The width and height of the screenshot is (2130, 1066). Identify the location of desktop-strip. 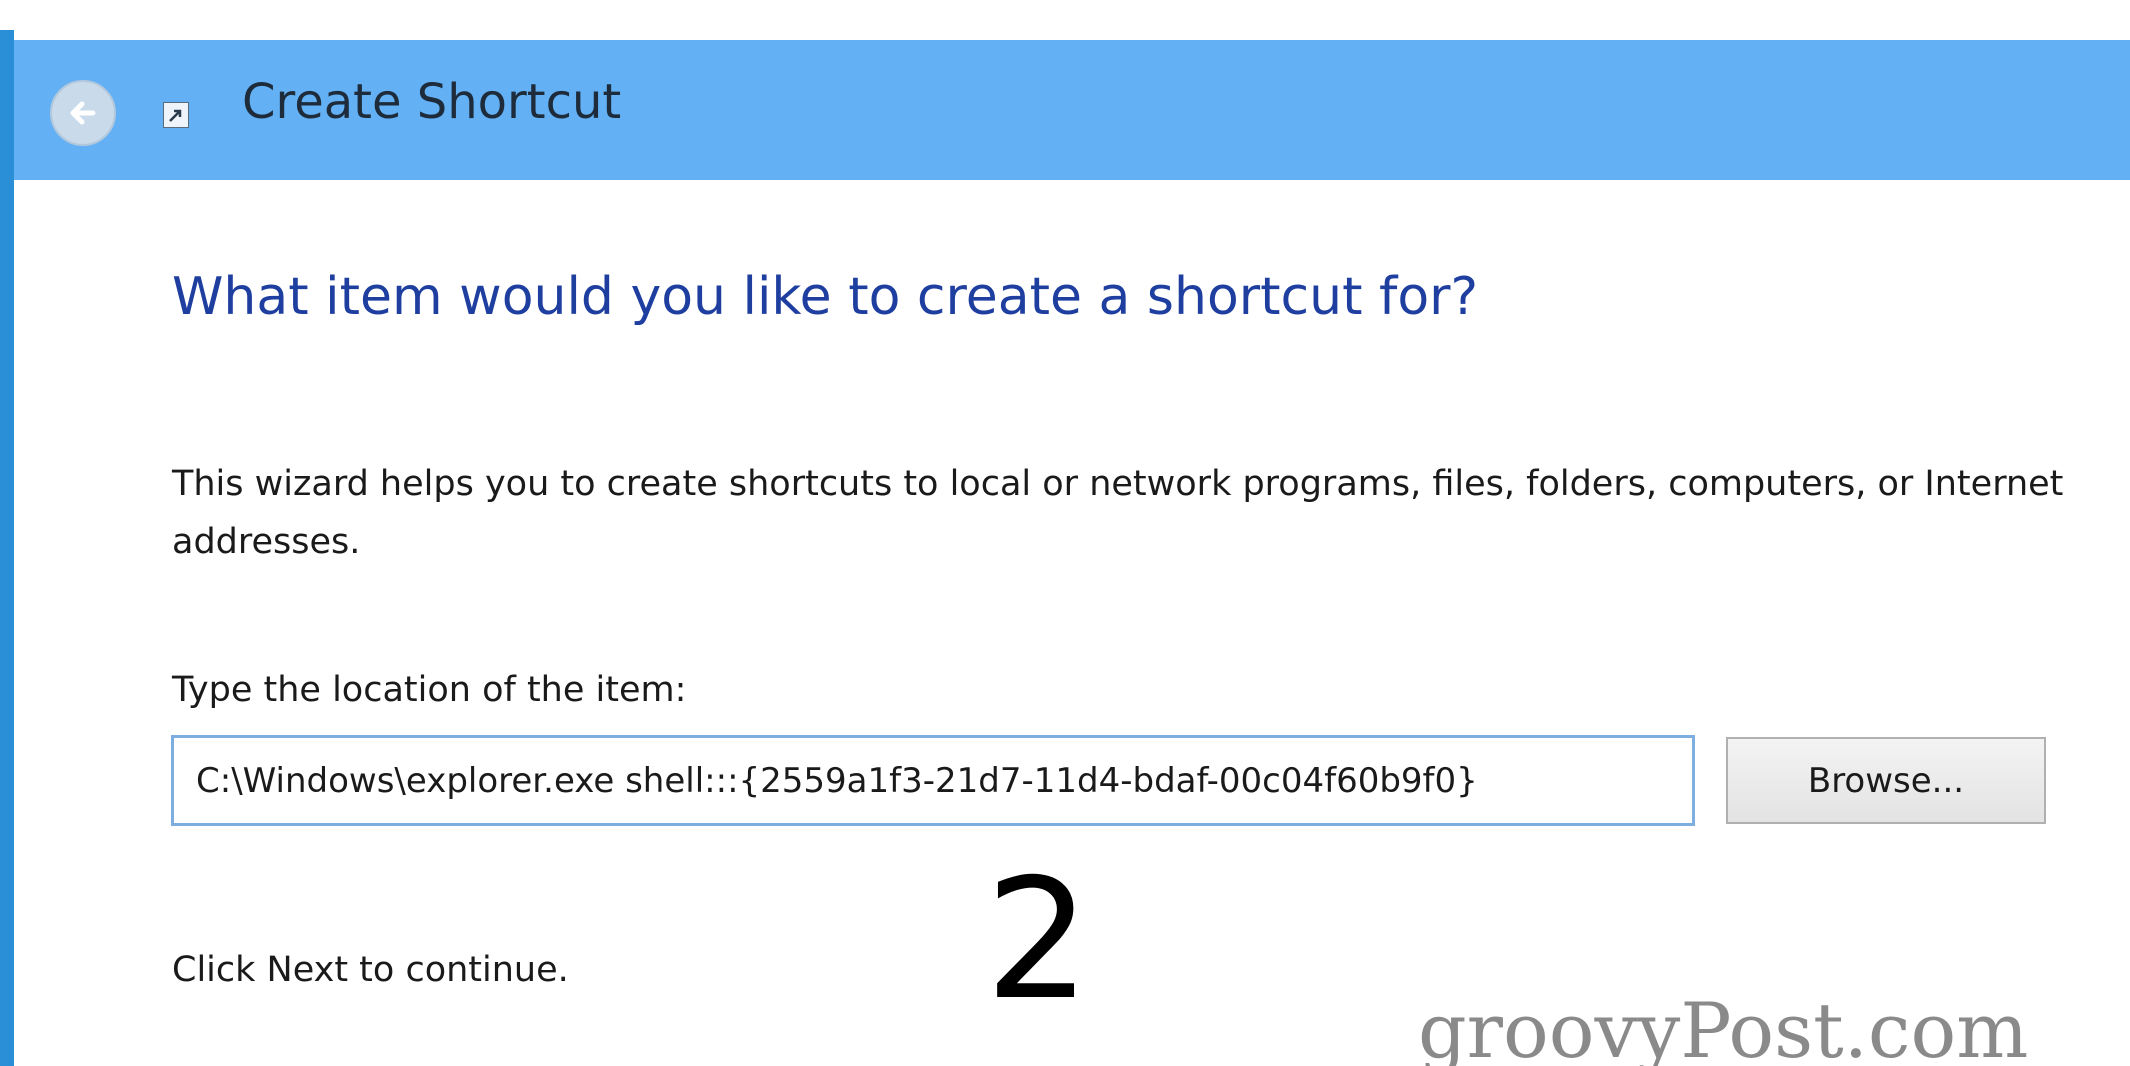
(1065, 20).